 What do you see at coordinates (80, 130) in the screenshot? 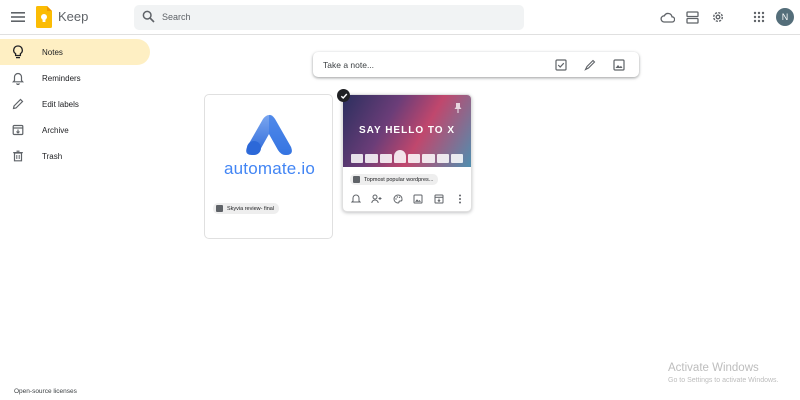
I see `sidebar-item-archive: Archive` at bounding box center [80, 130].